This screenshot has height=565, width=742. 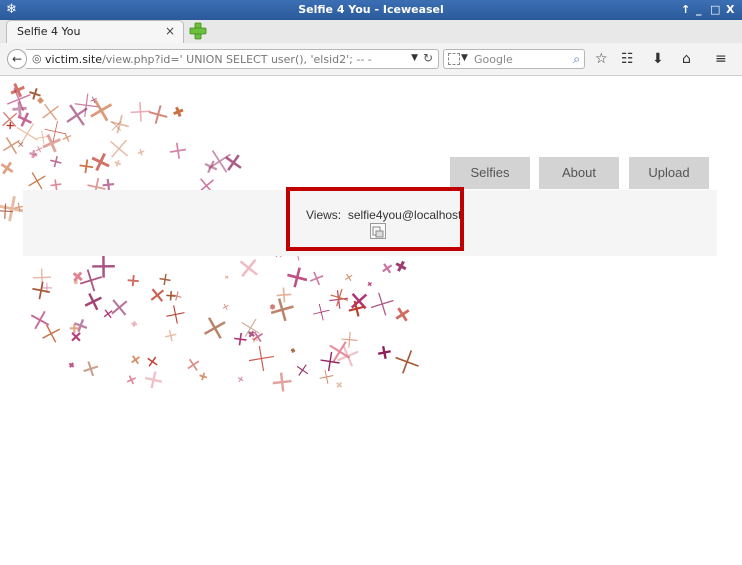 I want to click on bookmark-star-icon: ☆, so click(x=601, y=59).